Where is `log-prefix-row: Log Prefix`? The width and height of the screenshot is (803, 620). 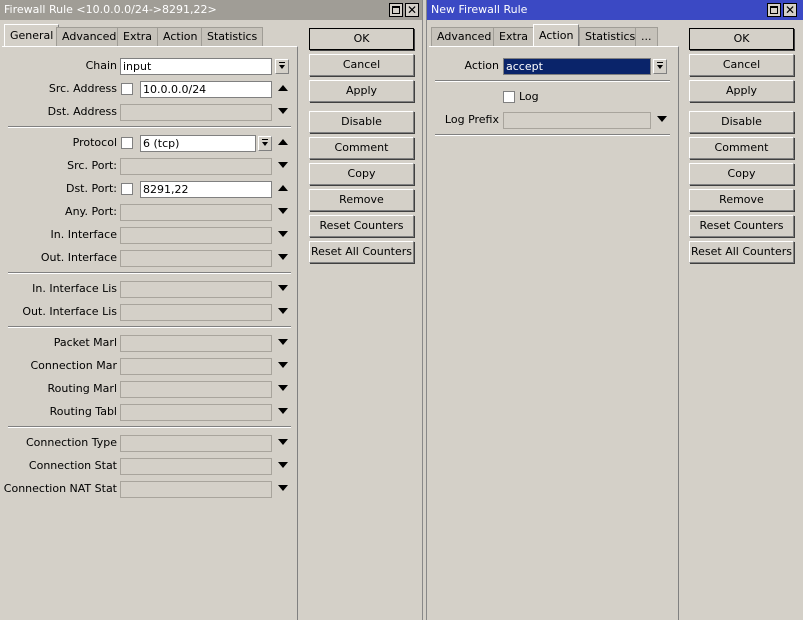
log-prefix-row: Log Prefix is located at coordinates (553, 120).